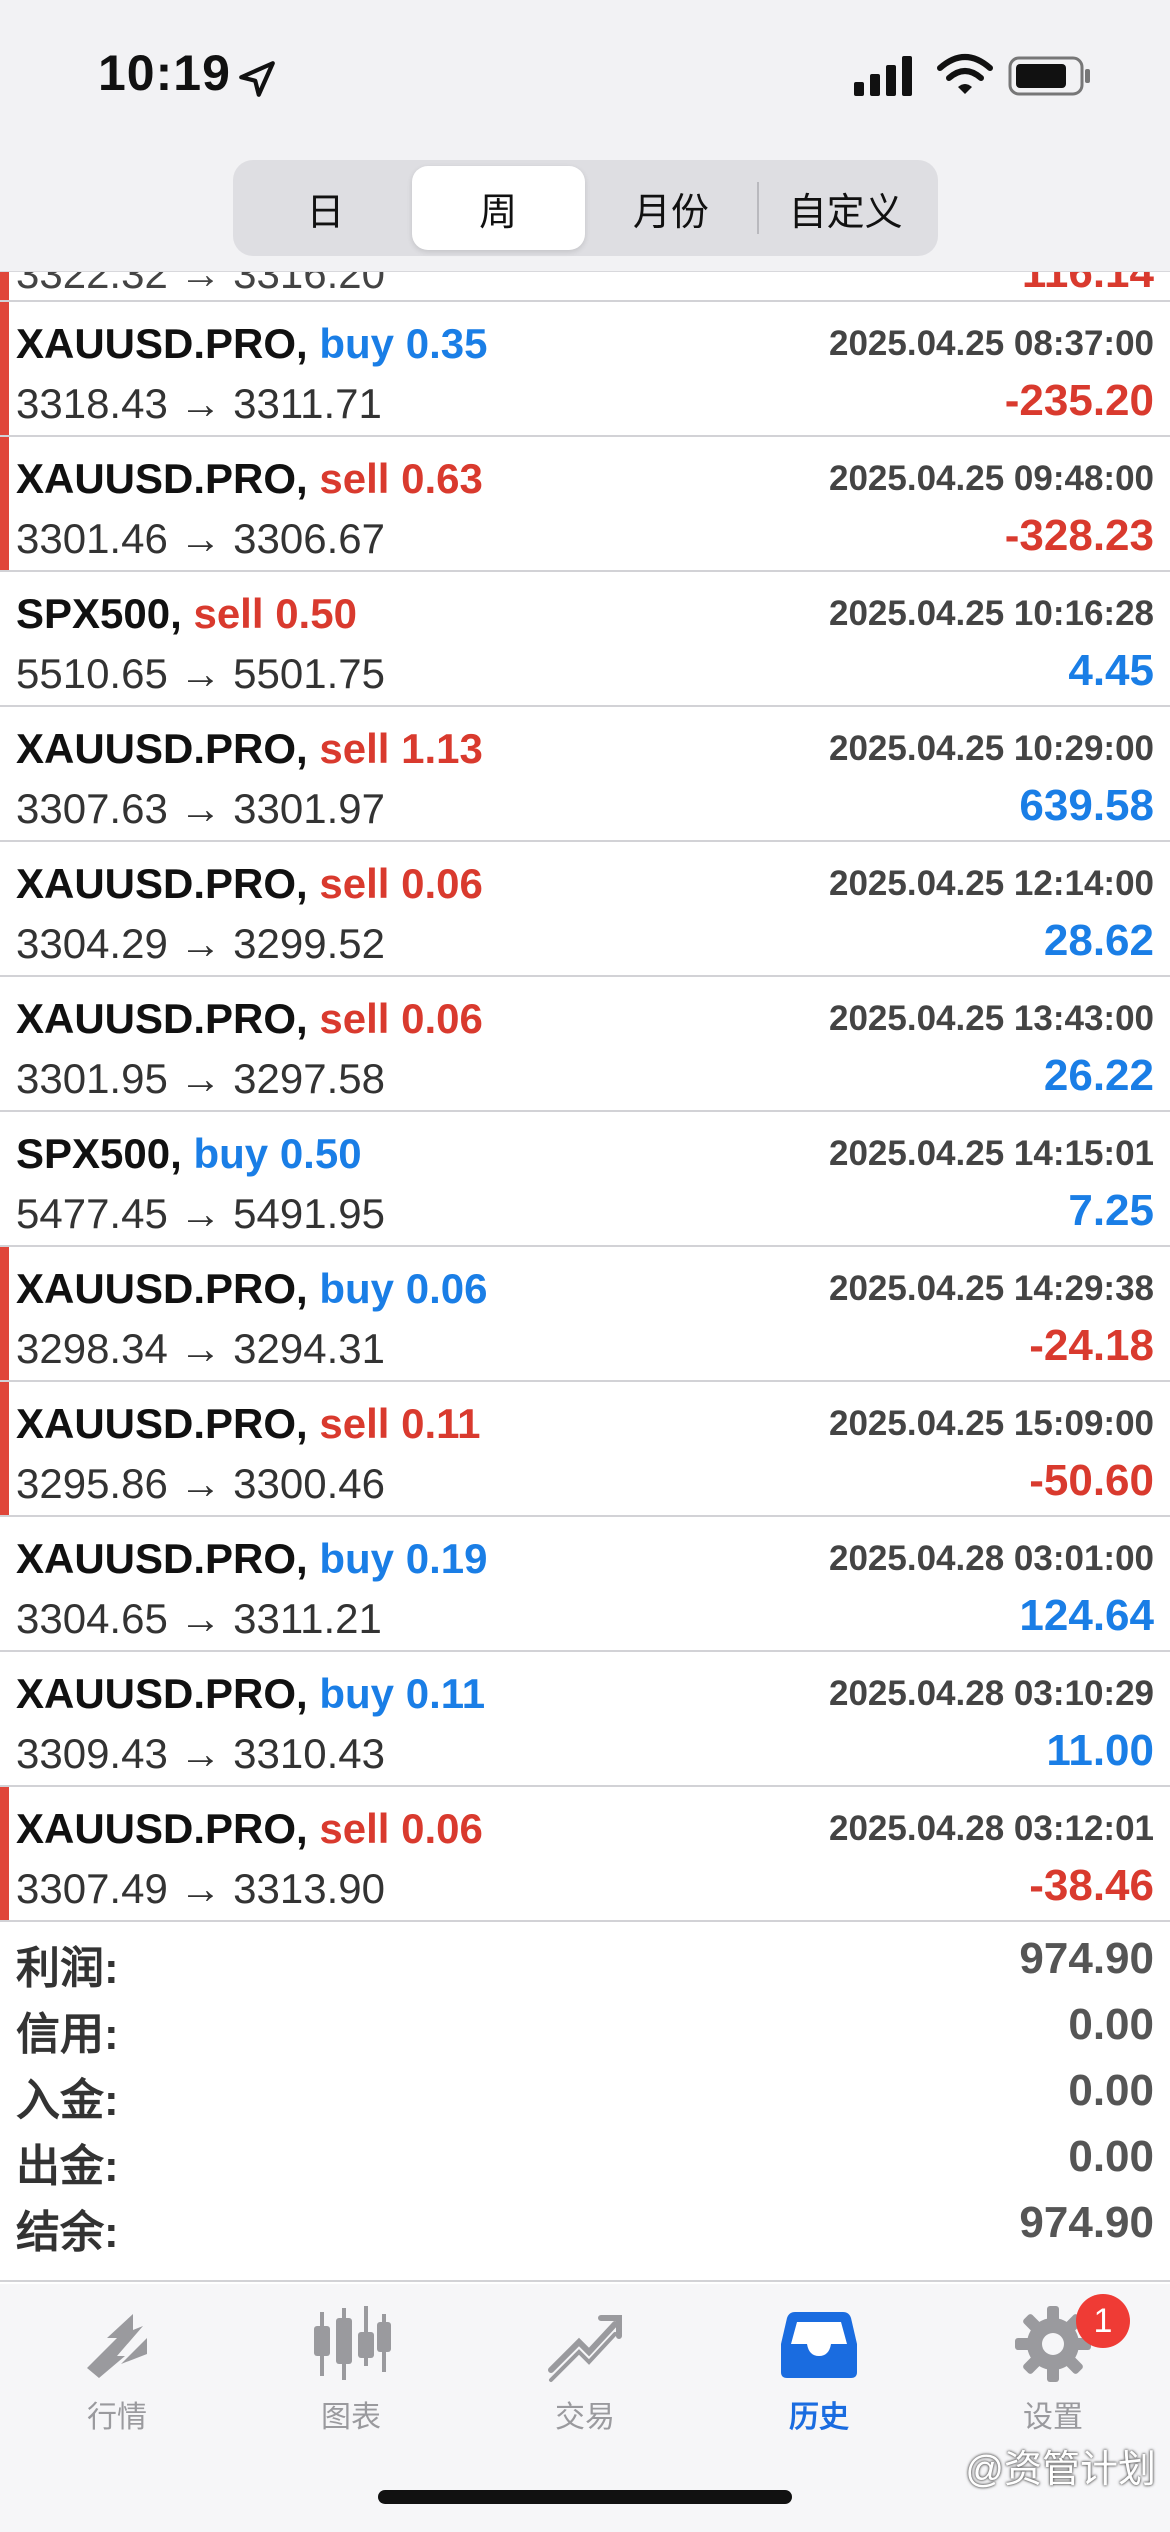  I want to click on candlestick-chart-icon, so click(352, 2343).